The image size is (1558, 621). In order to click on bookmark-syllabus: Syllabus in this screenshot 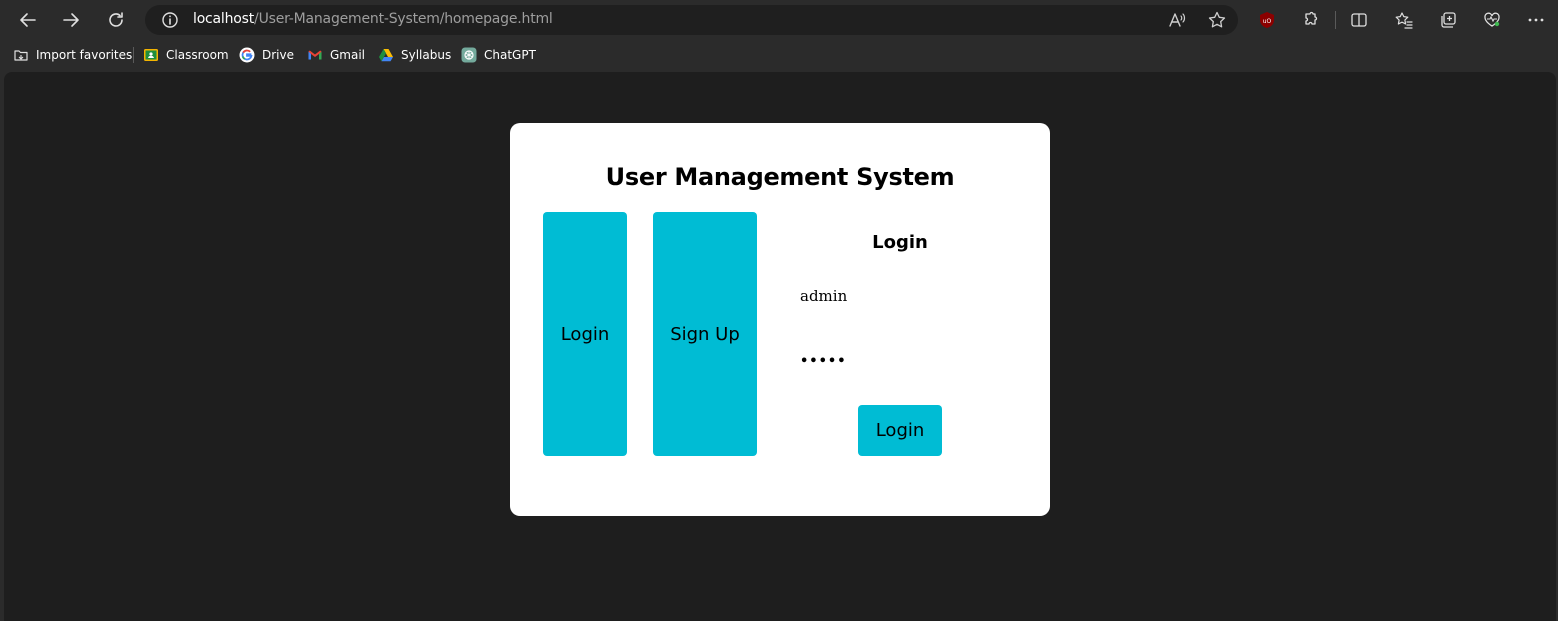, I will do `click(414, 55)`.